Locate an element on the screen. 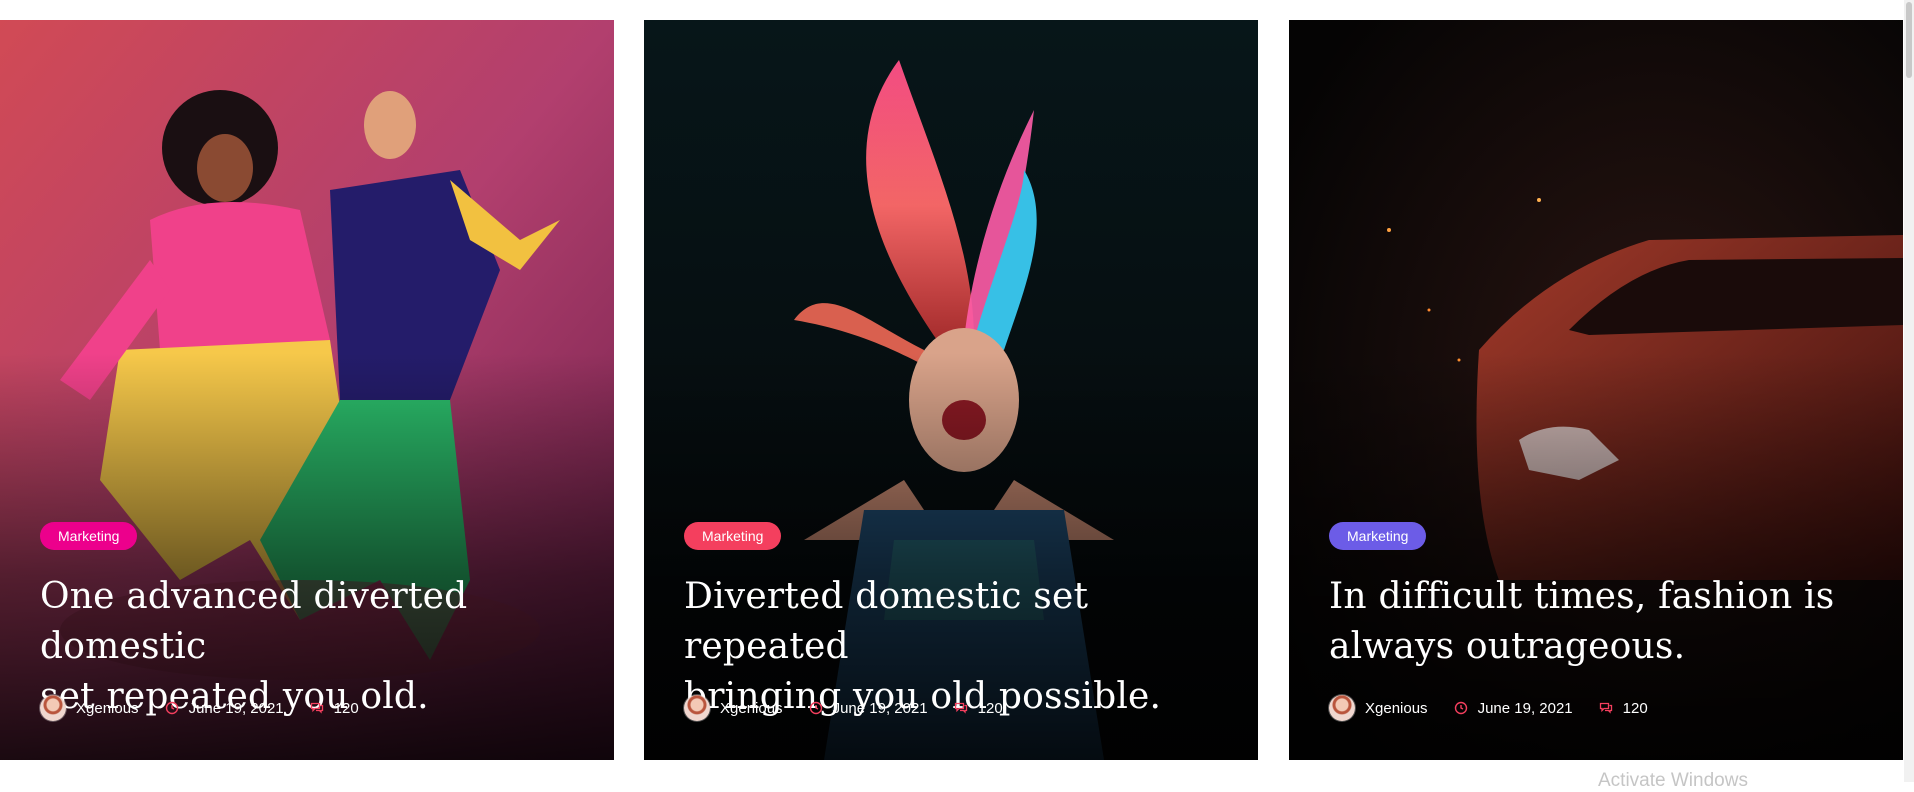  page-scrollbar is located at coordinates (1909, 391).